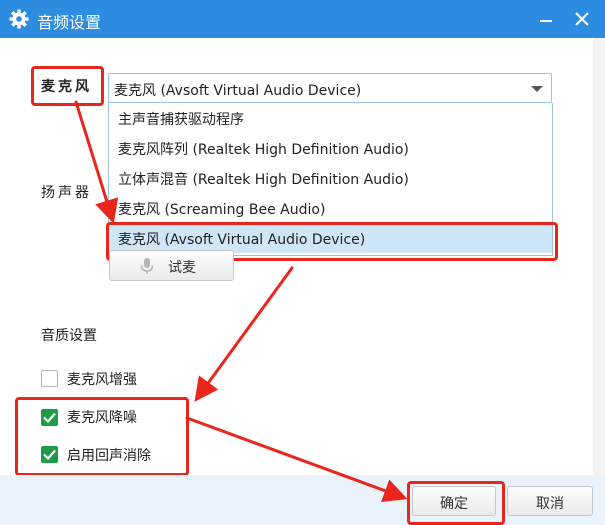  What do you see at coordinates (182, 268) in the screenshot?
I see `test-mic-label: 试麦` at bounding box center [182, 268].